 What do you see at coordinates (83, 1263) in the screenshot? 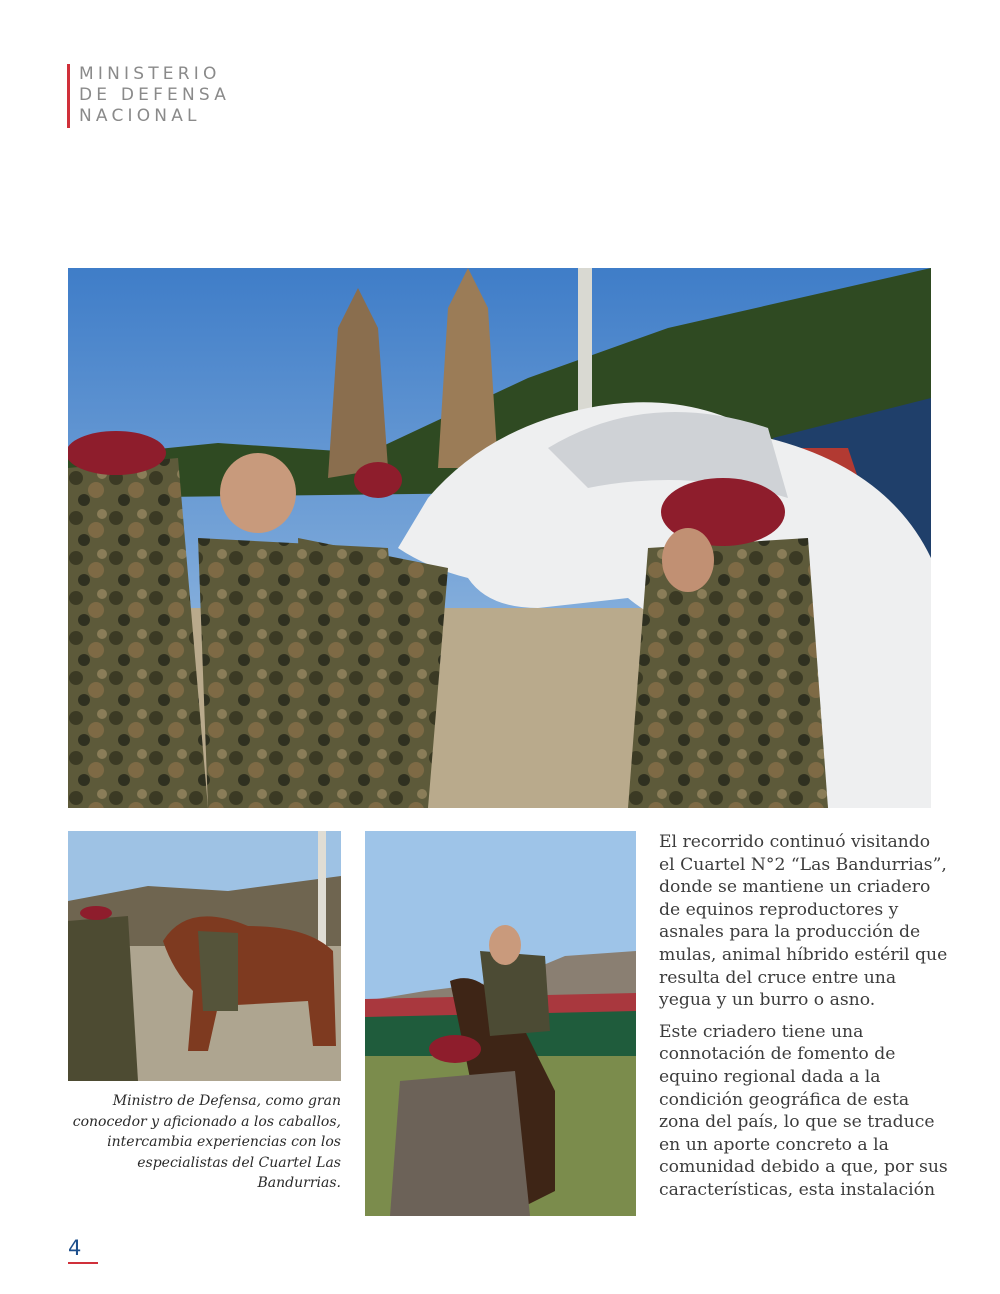
I see `page-number-underline` at bounding box center [83, 1263].